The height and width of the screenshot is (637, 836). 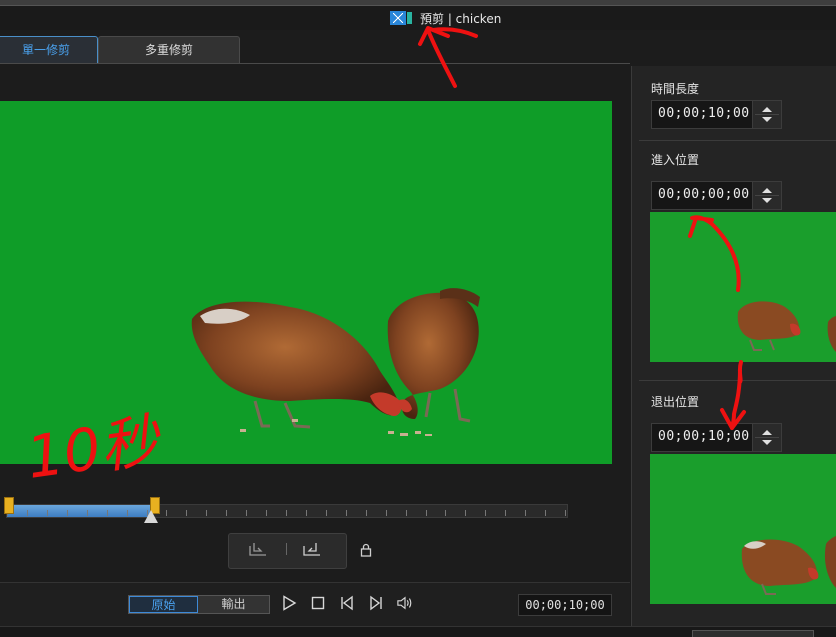 I want to click on playhead-handle, so click(x=151, y=516).